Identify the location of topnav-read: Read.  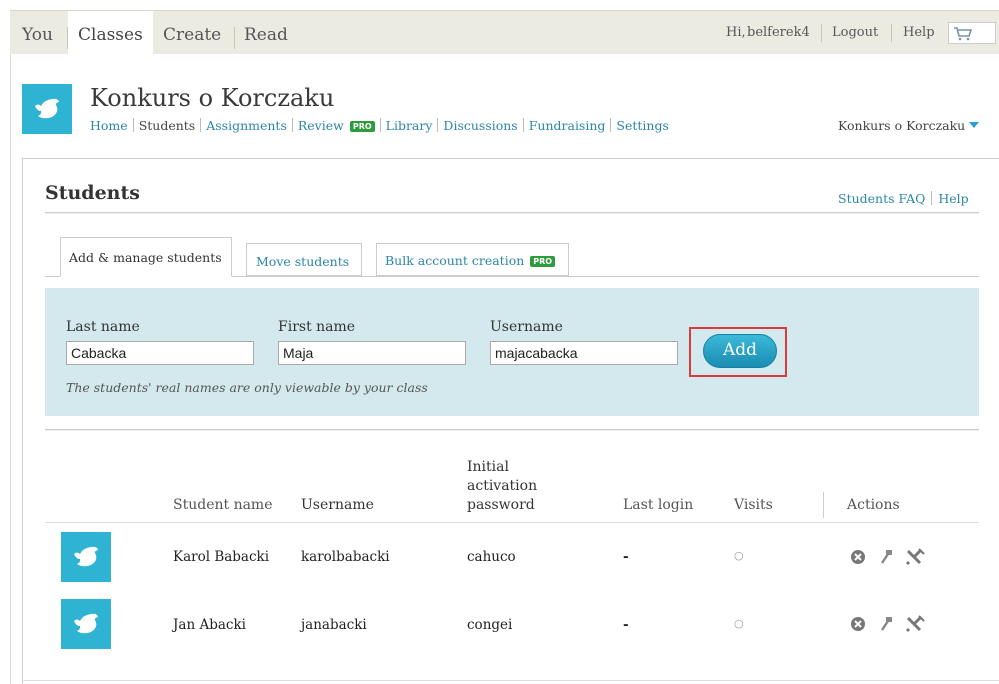
(266, 35).